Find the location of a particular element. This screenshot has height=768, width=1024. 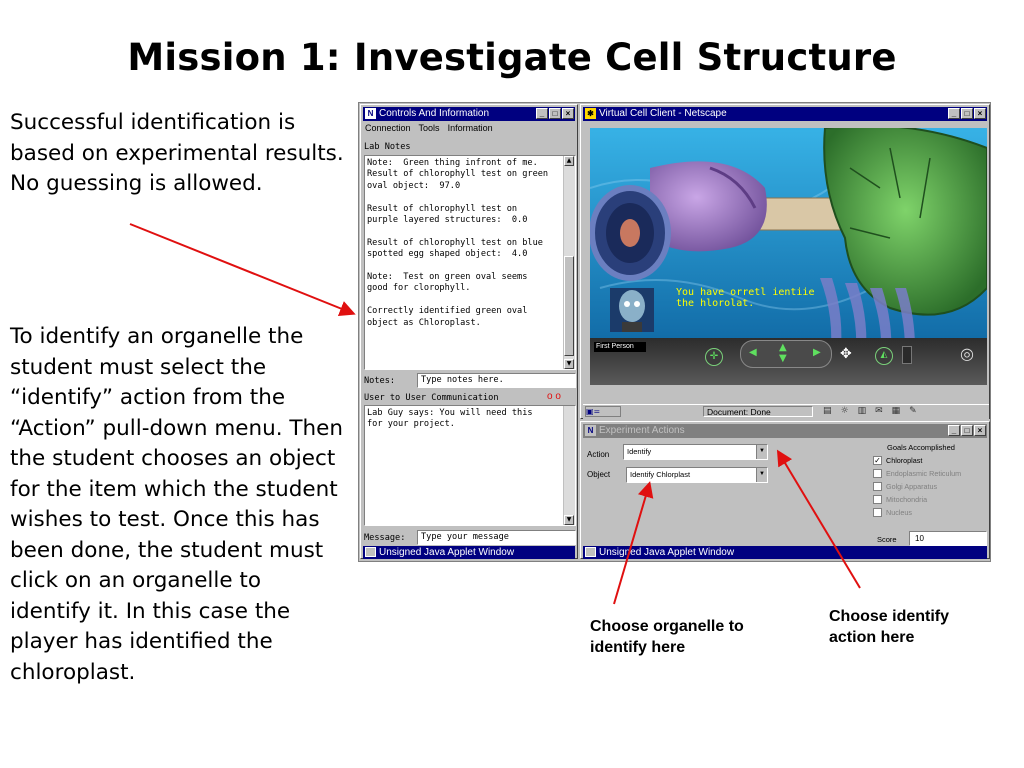

arrow-to-action-select is located at coordinates (818, 519).